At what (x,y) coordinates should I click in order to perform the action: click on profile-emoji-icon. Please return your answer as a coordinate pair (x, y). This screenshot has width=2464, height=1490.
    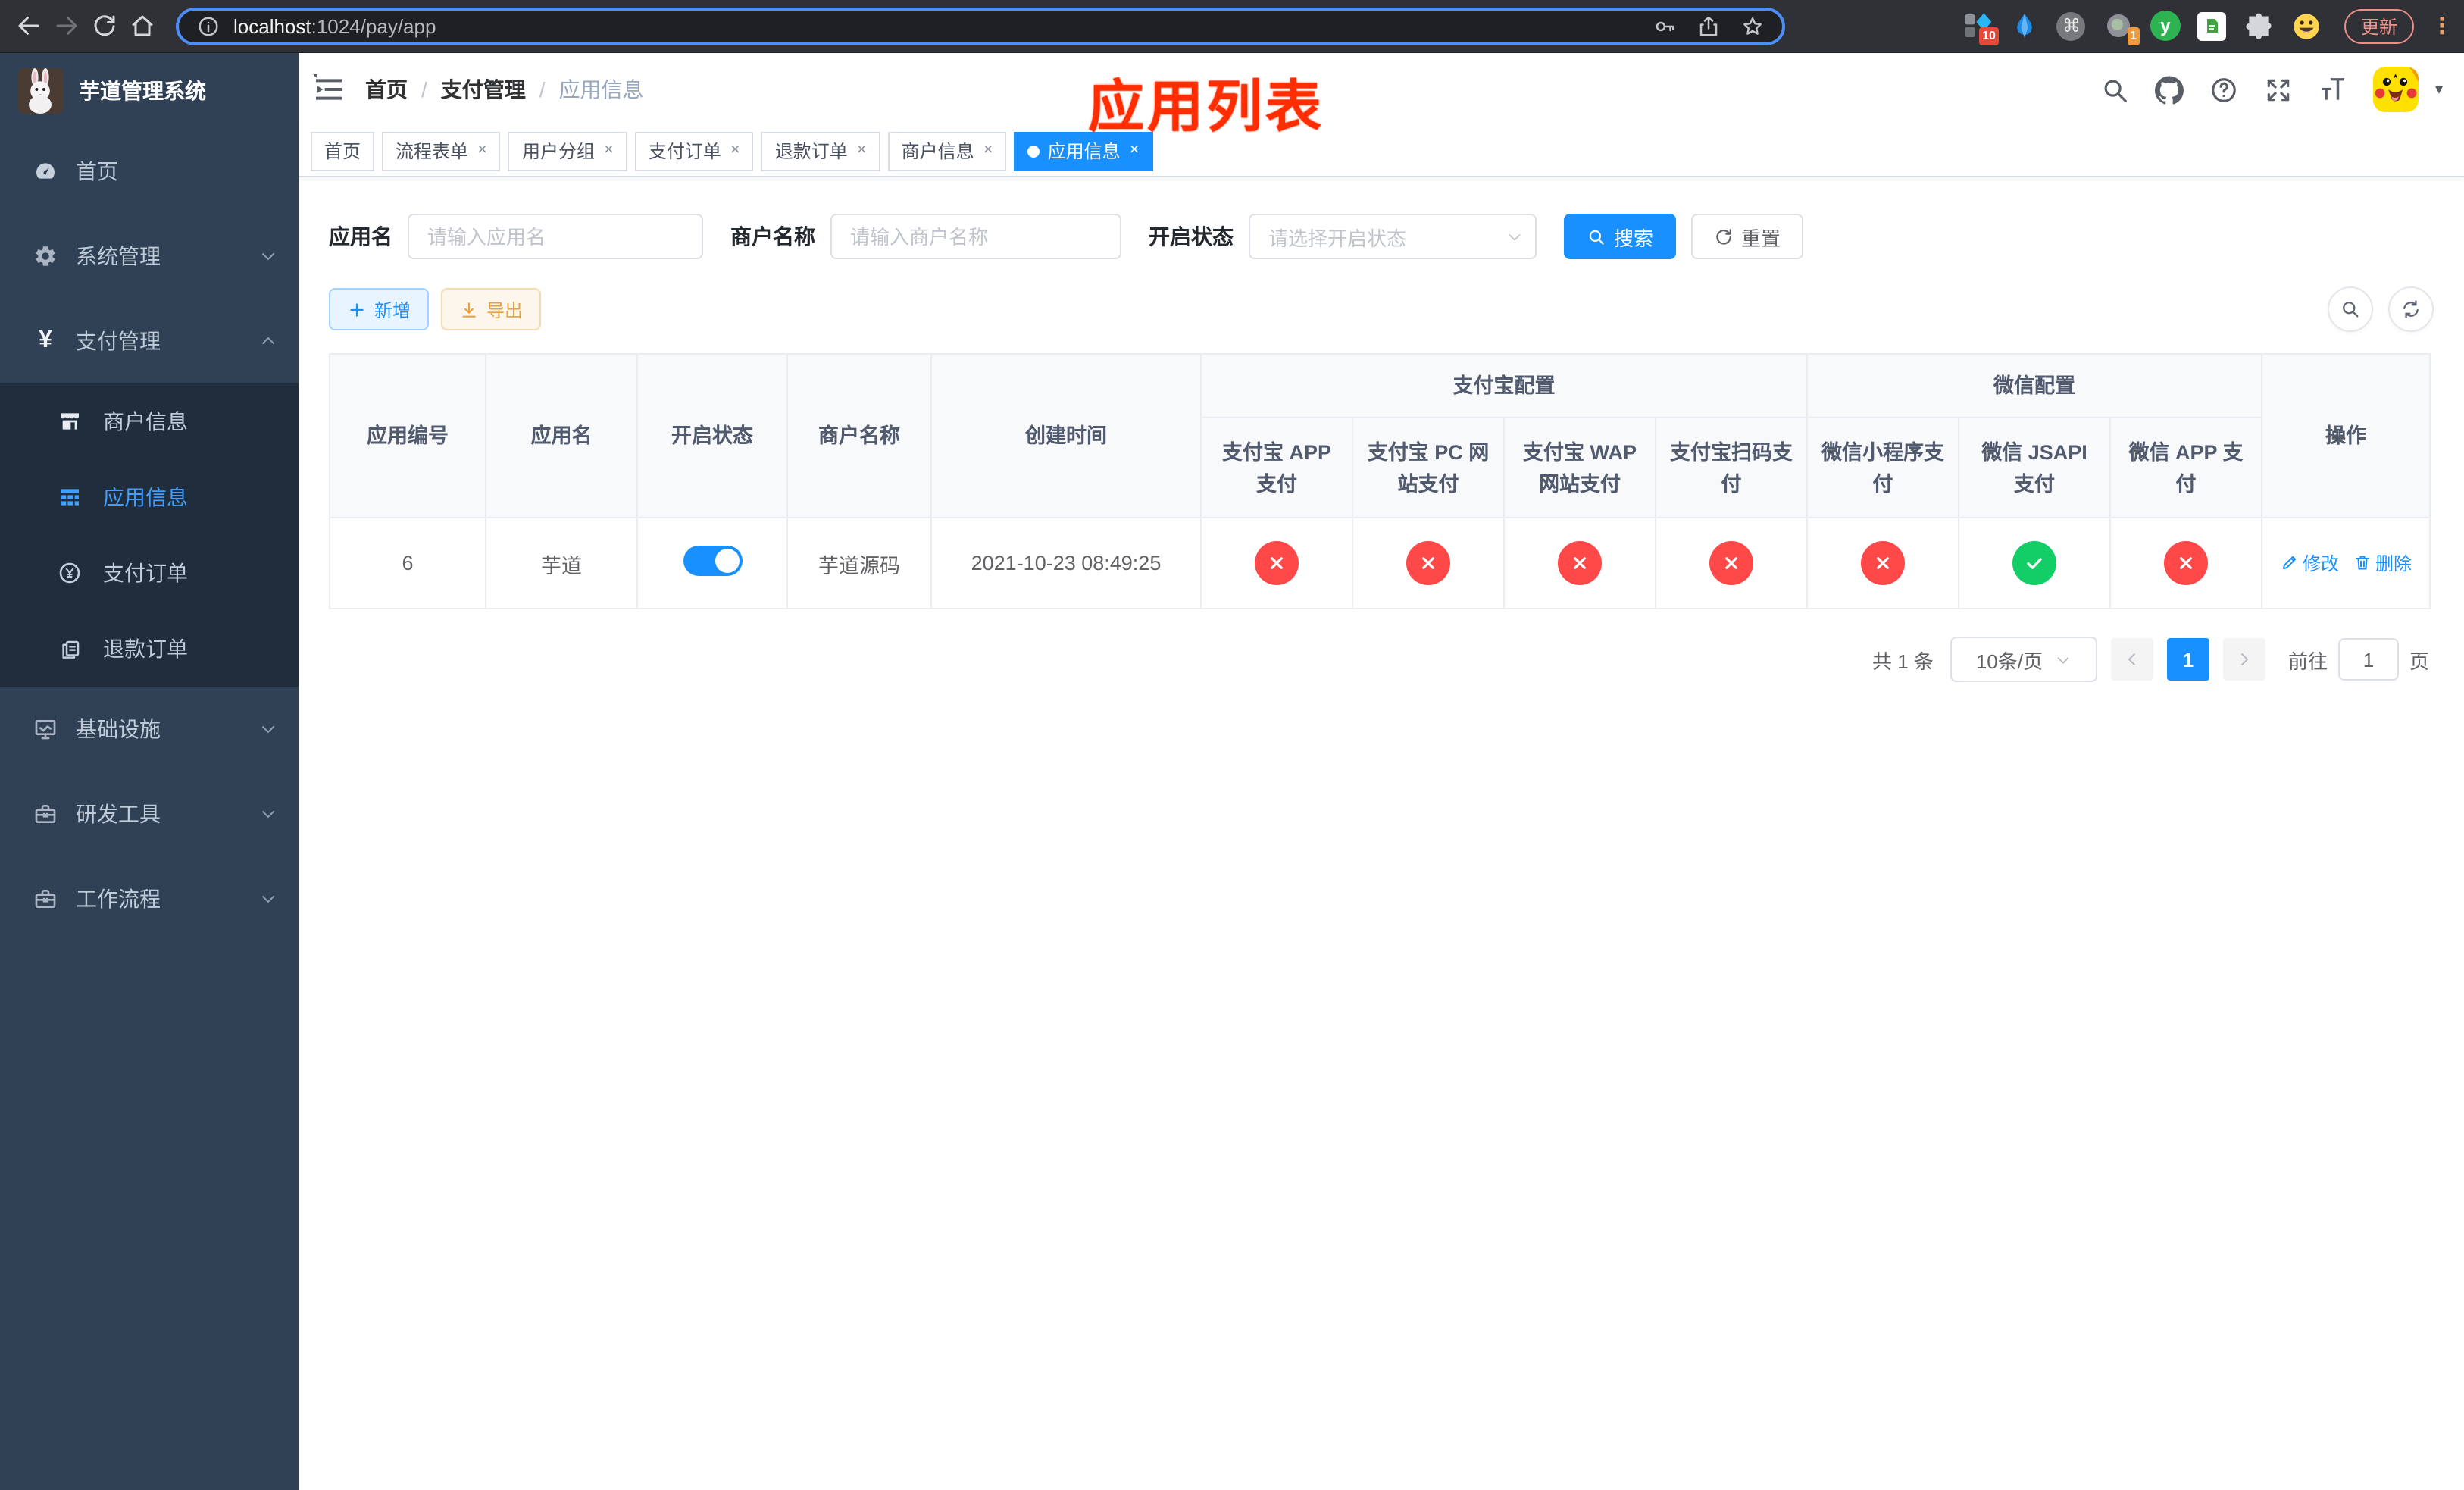
    Looking at the image, I should click on (2306, 26).